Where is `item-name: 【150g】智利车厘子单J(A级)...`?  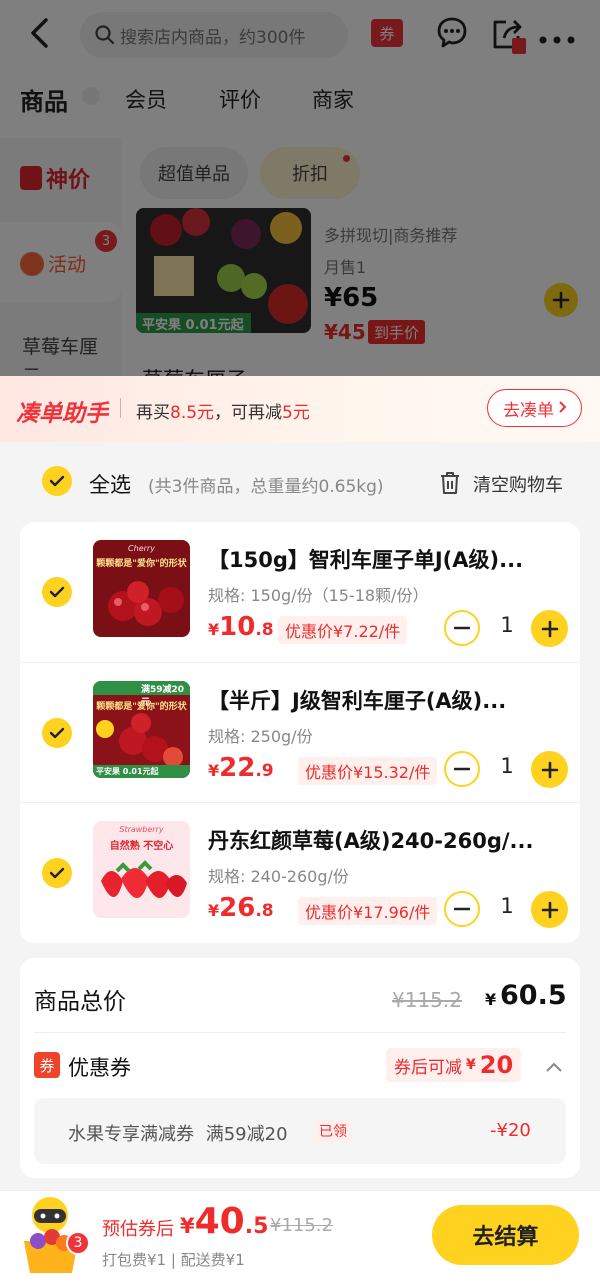 item-name: 【150g】智利车厘子单J(A级)... is located at coordinates (388, 559).